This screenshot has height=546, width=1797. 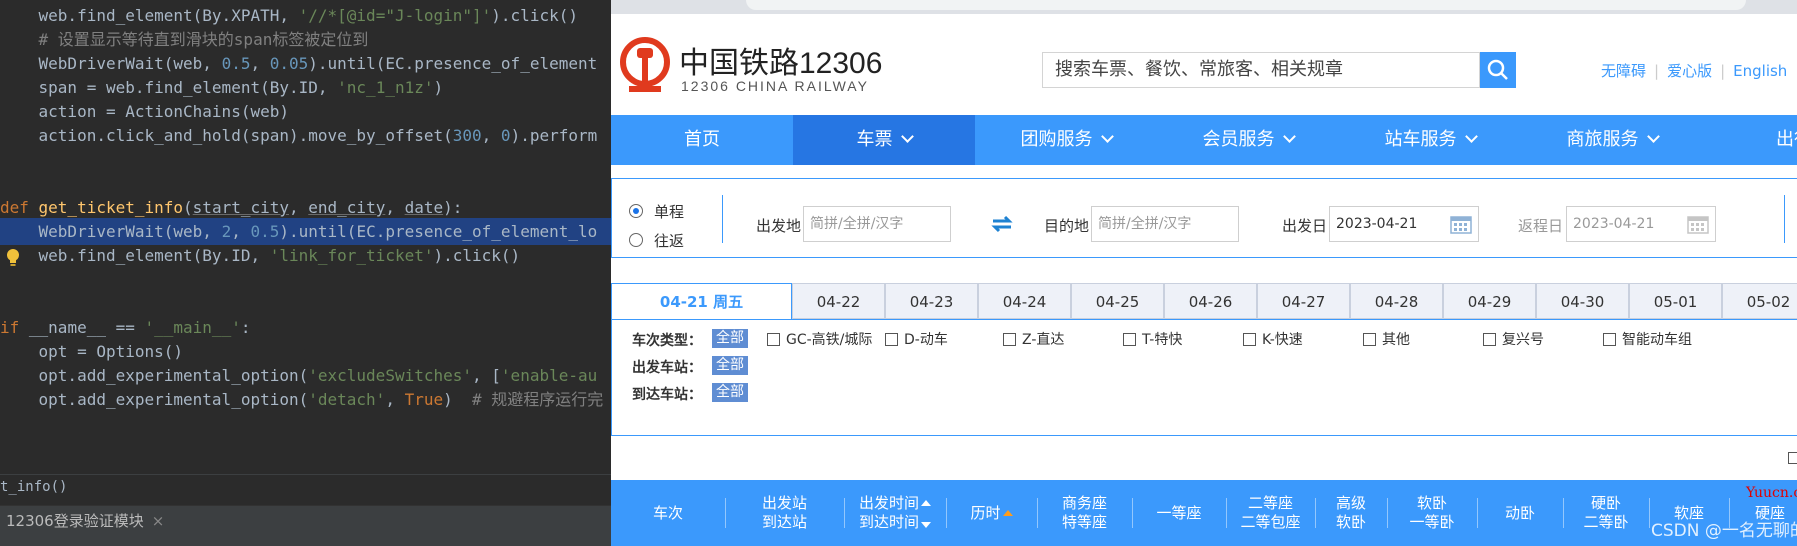 I want to click on column-label: 动卧, so click(x=1519, y=512).